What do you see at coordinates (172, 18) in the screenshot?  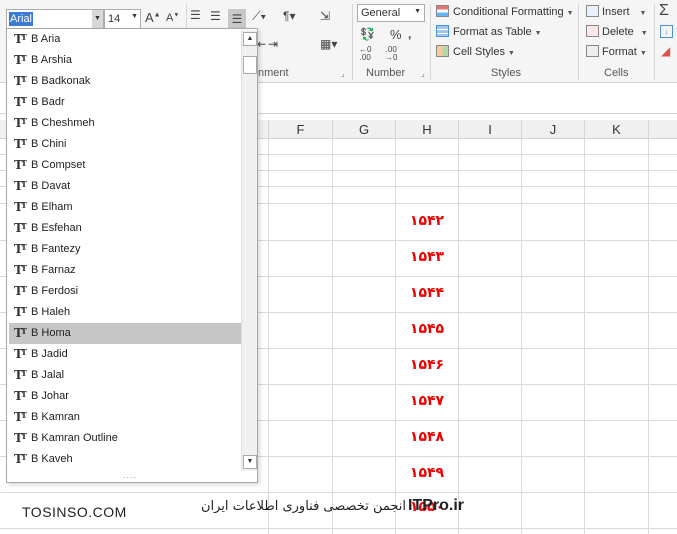 I see `decrease-font-icon: A▼` at bounding box center [172, 18].